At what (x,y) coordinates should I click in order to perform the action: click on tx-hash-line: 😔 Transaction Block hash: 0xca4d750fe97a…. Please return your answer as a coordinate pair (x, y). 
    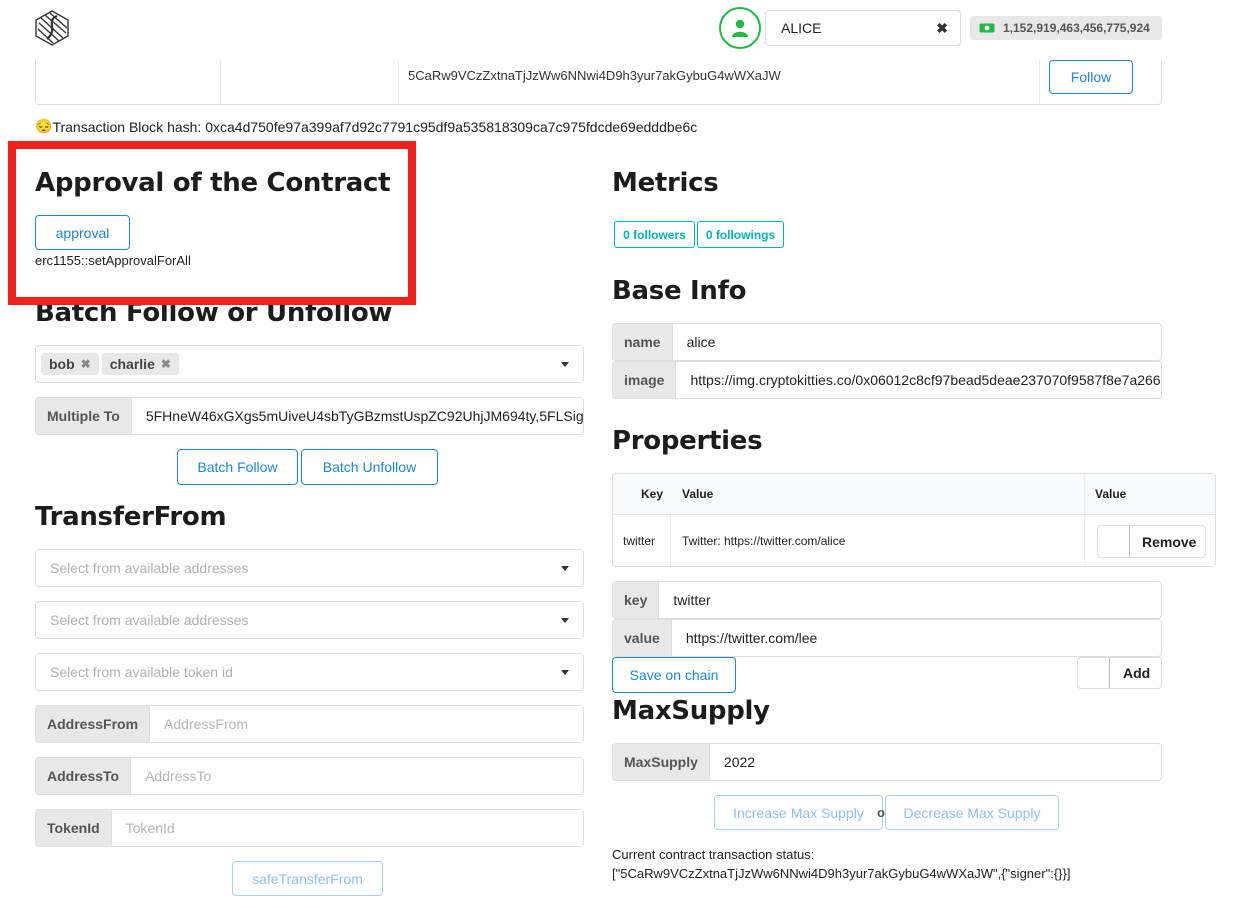
    Looking at the image, I should click on (366, 126).